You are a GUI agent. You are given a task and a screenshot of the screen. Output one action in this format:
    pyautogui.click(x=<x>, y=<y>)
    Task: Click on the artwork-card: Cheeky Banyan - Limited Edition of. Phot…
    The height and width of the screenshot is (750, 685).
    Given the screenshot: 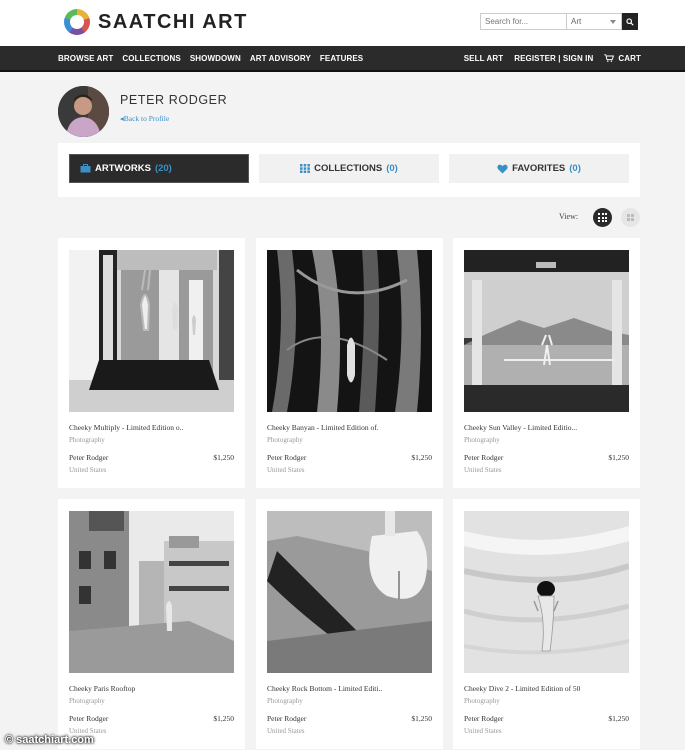 What is the action you would take?
    pyautogui.click(x=349, y=363)
    